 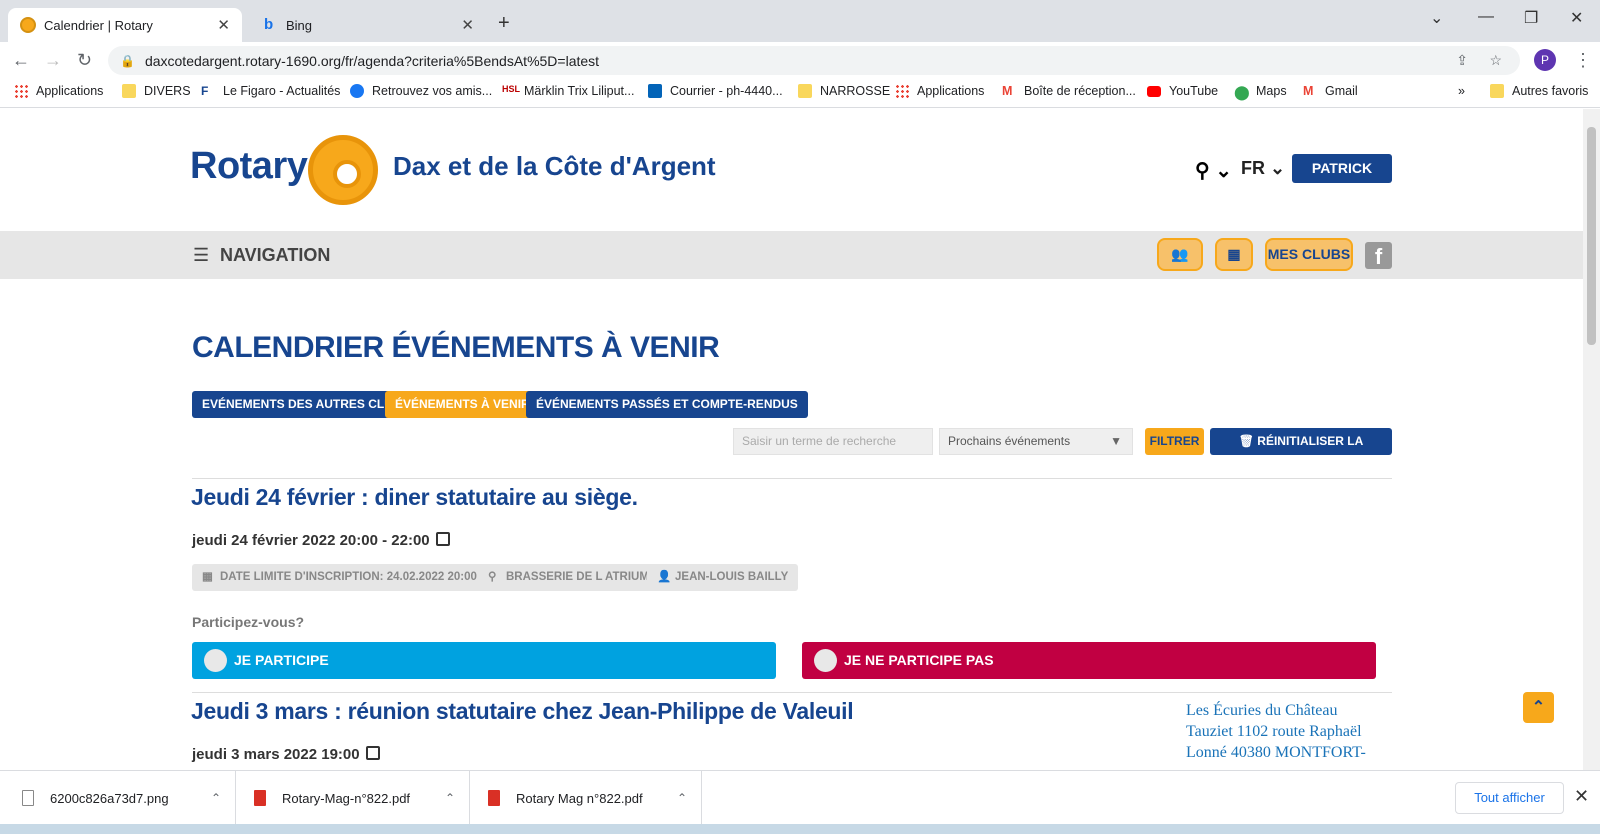 I want to click on share-icon: ⇪, so click(x=1462, y=60).